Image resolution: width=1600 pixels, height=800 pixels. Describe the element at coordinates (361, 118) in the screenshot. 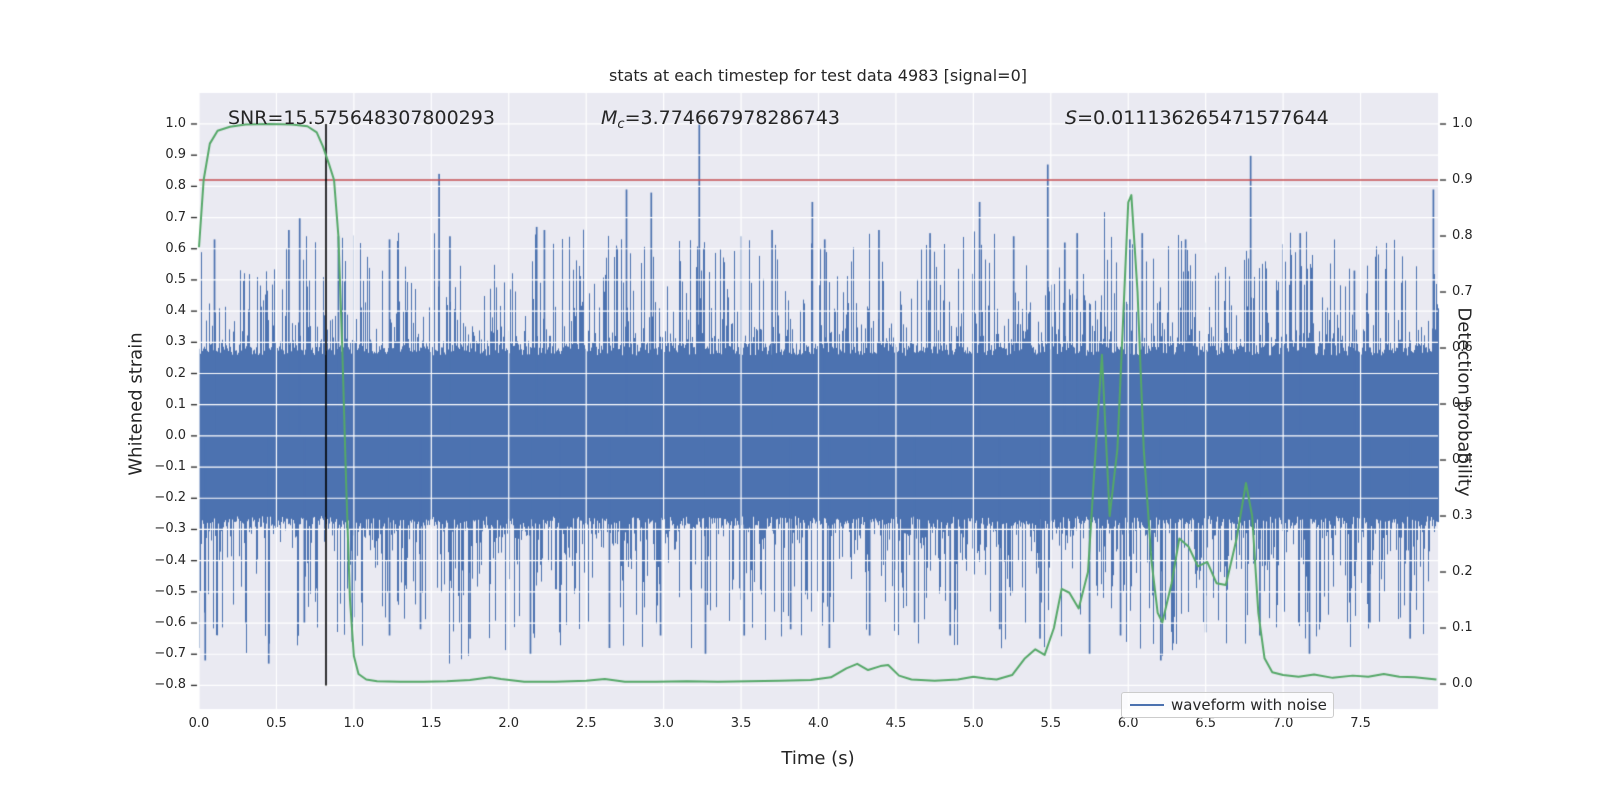

I see `annotation-snr: SNR=15.575648307800293` at that location.